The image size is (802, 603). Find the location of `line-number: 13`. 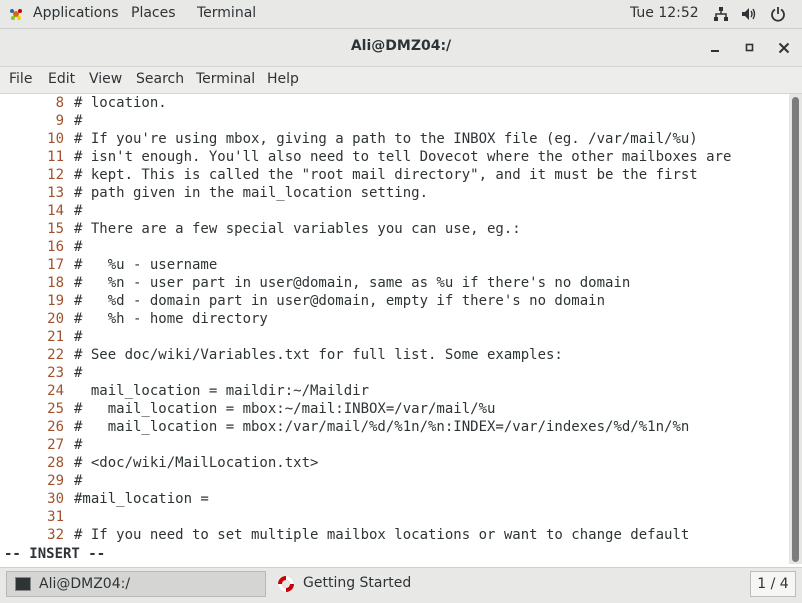

line-number: 13 is located at coordinates (55, 193).